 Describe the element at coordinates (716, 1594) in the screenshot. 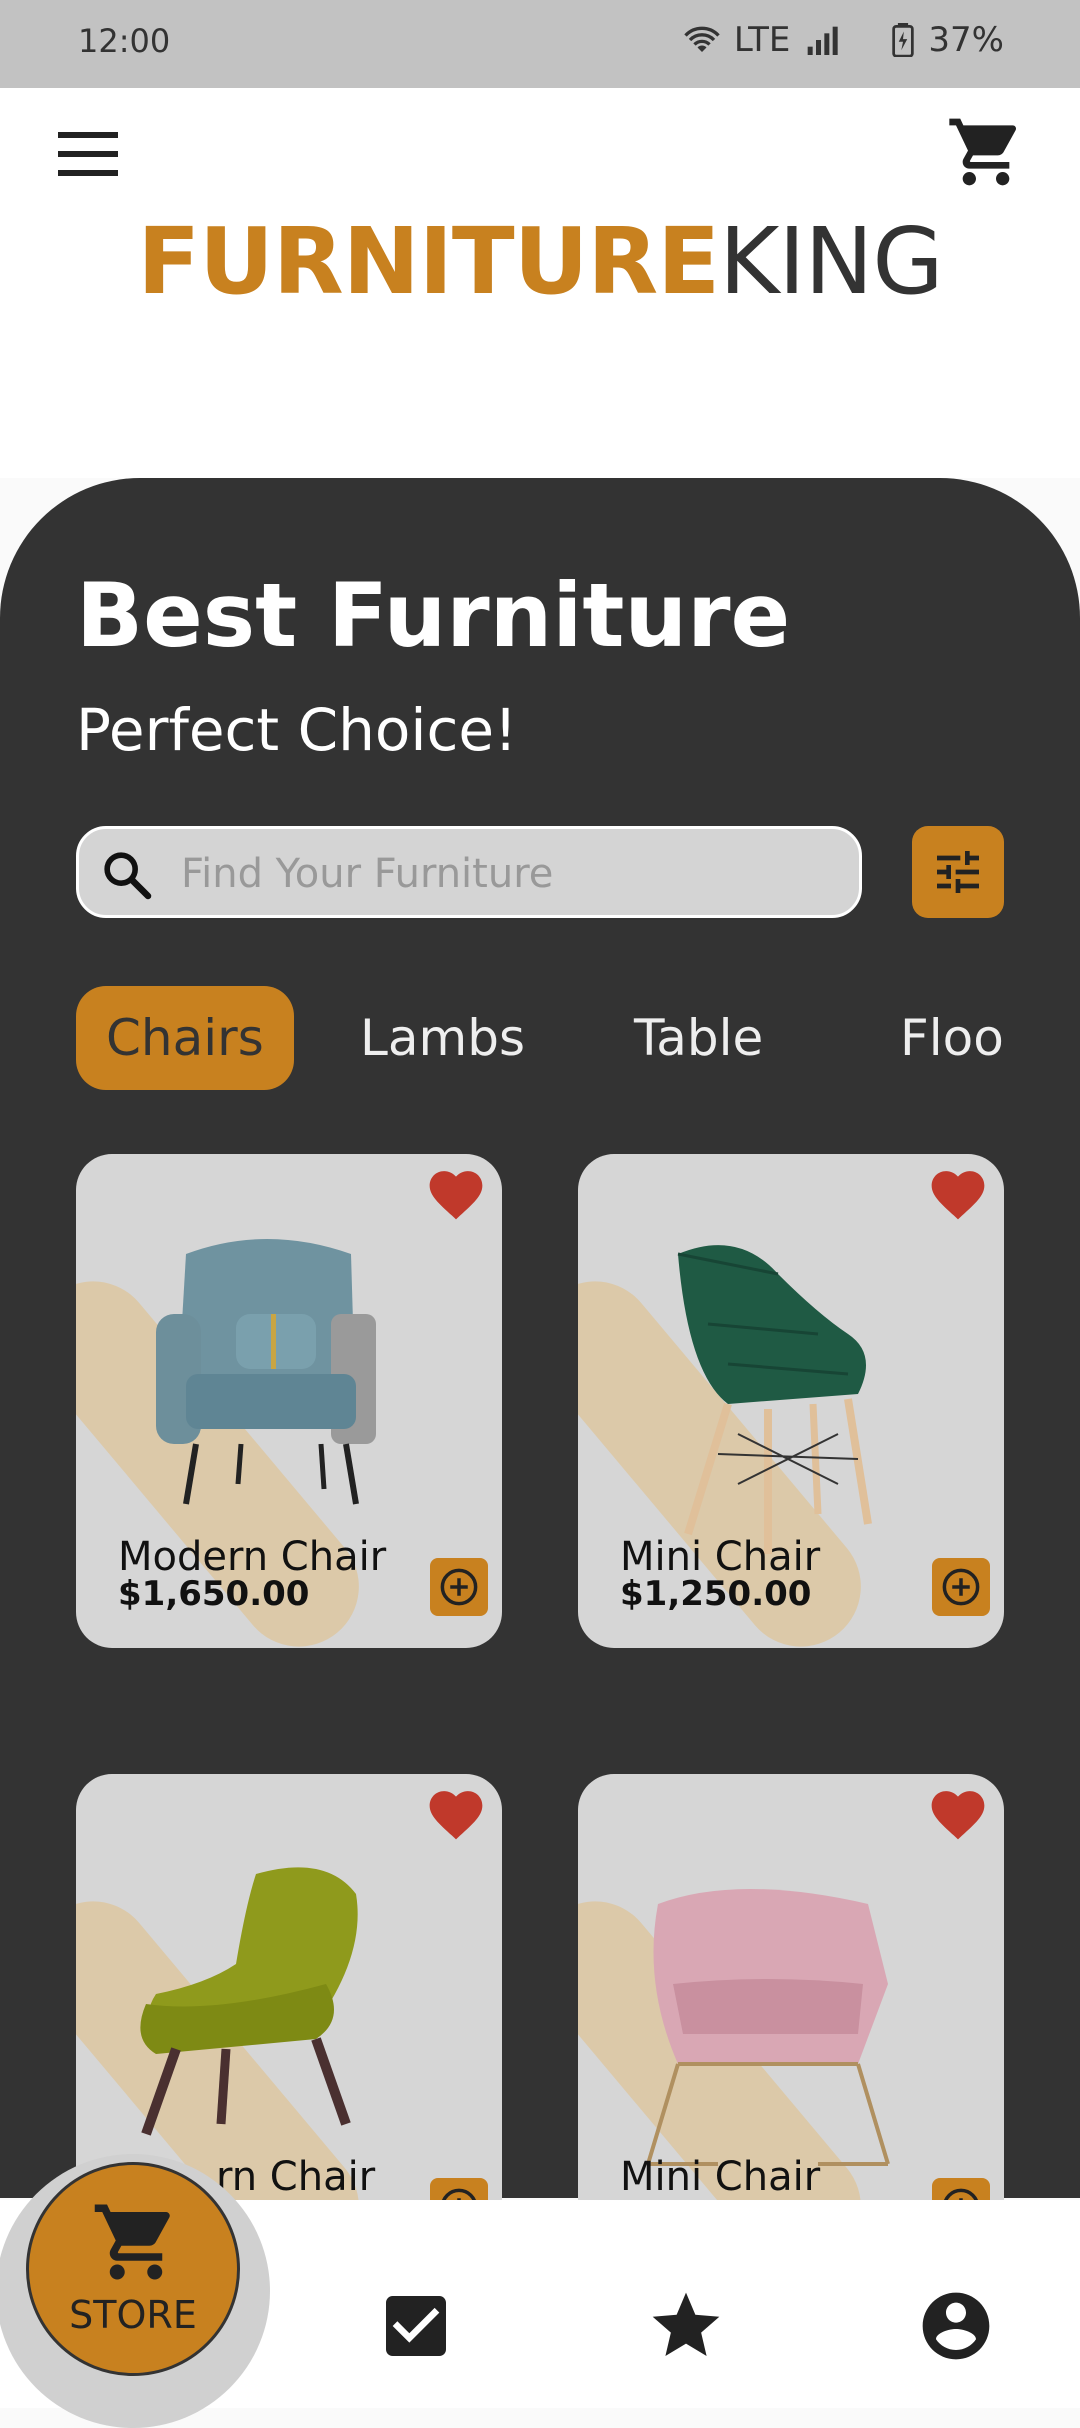

I see `product-price: $1,250.00` at that location.